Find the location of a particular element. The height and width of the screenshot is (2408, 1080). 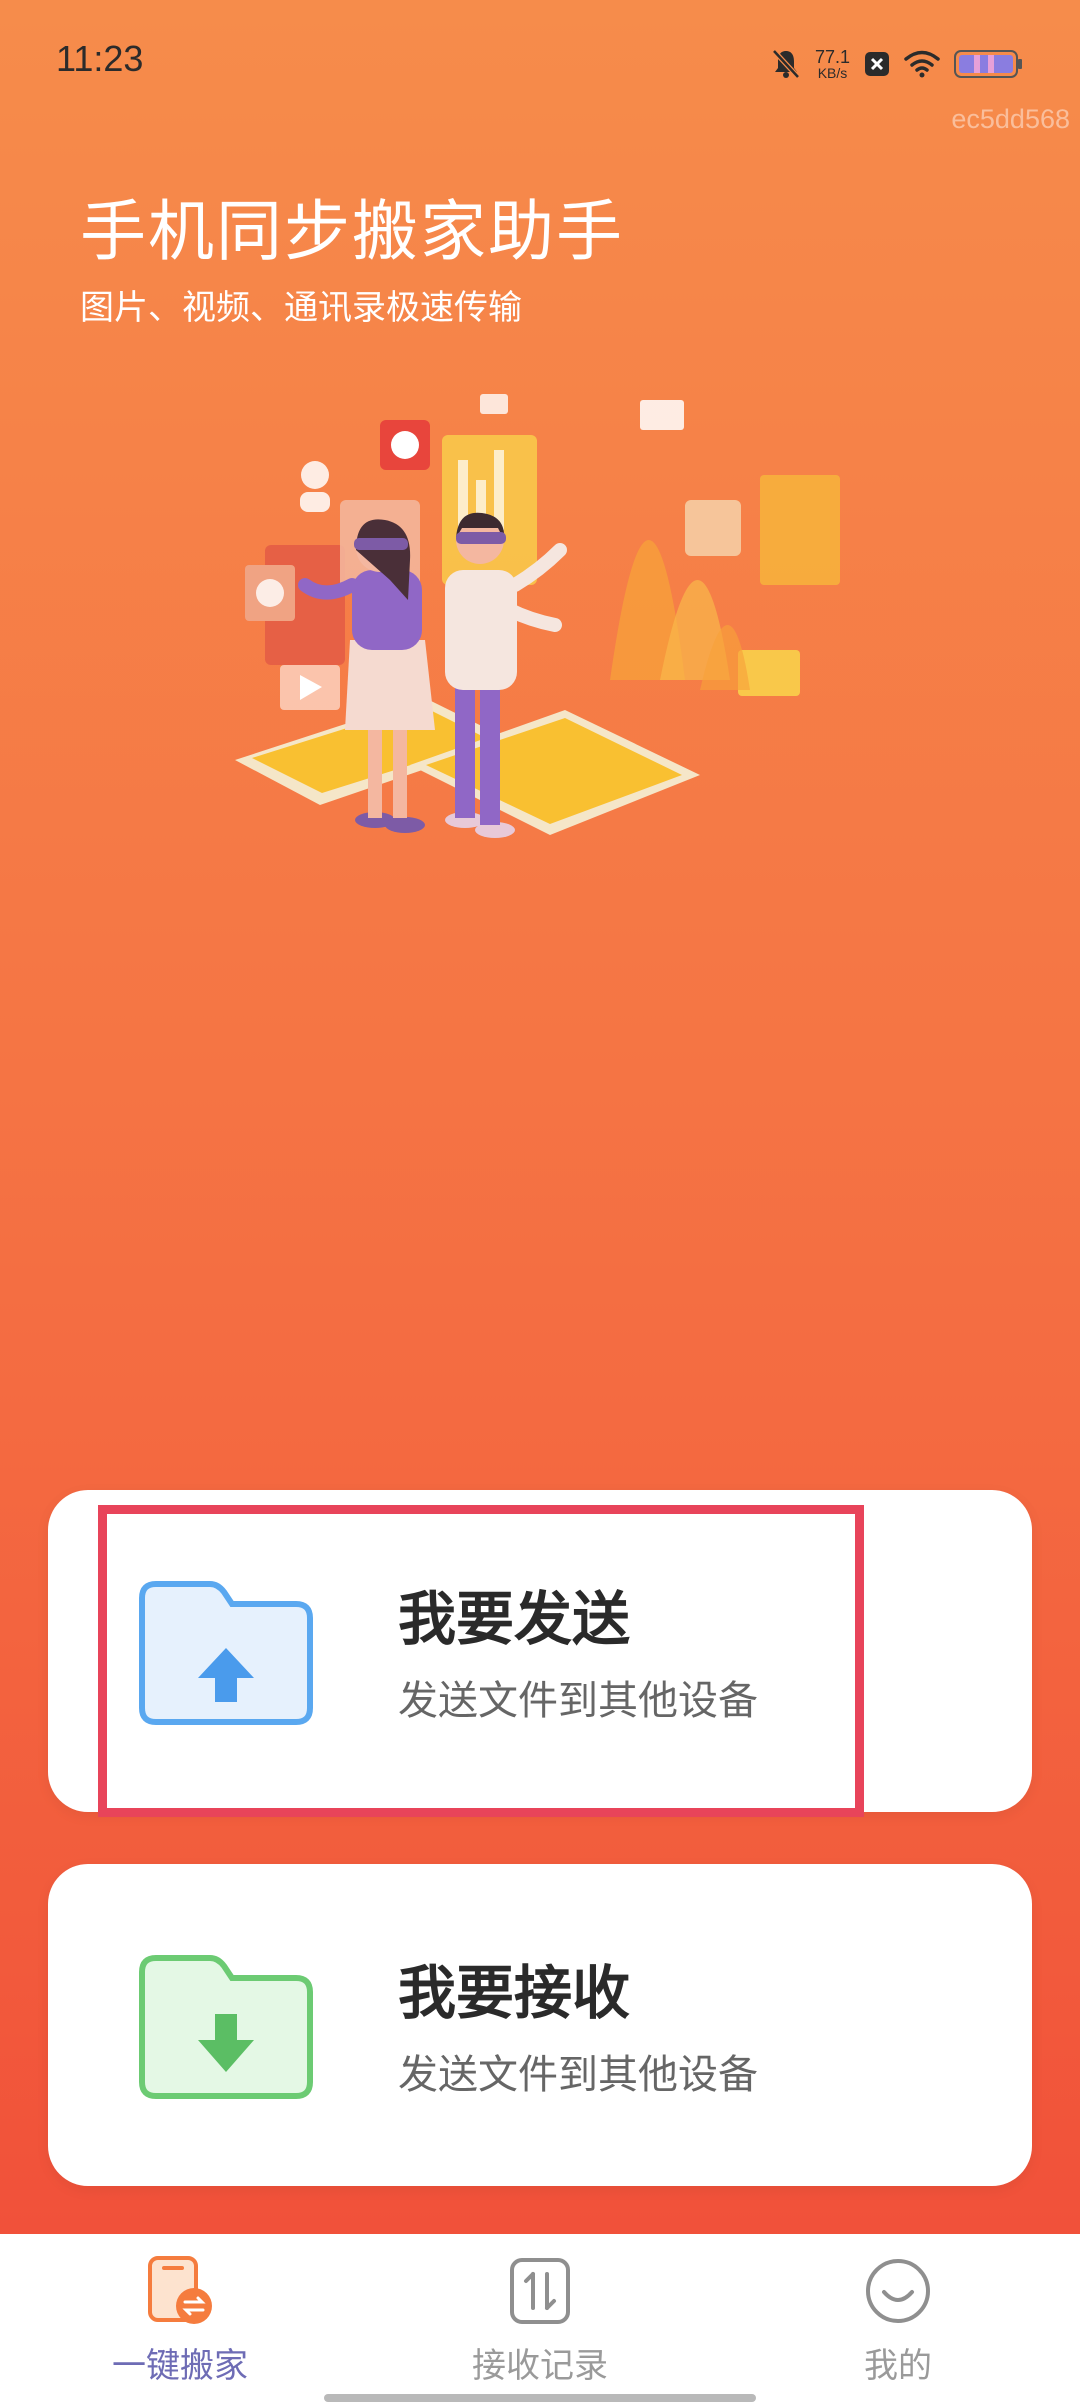

send-title: 我要发送 is located at coordinates (514, 1619).